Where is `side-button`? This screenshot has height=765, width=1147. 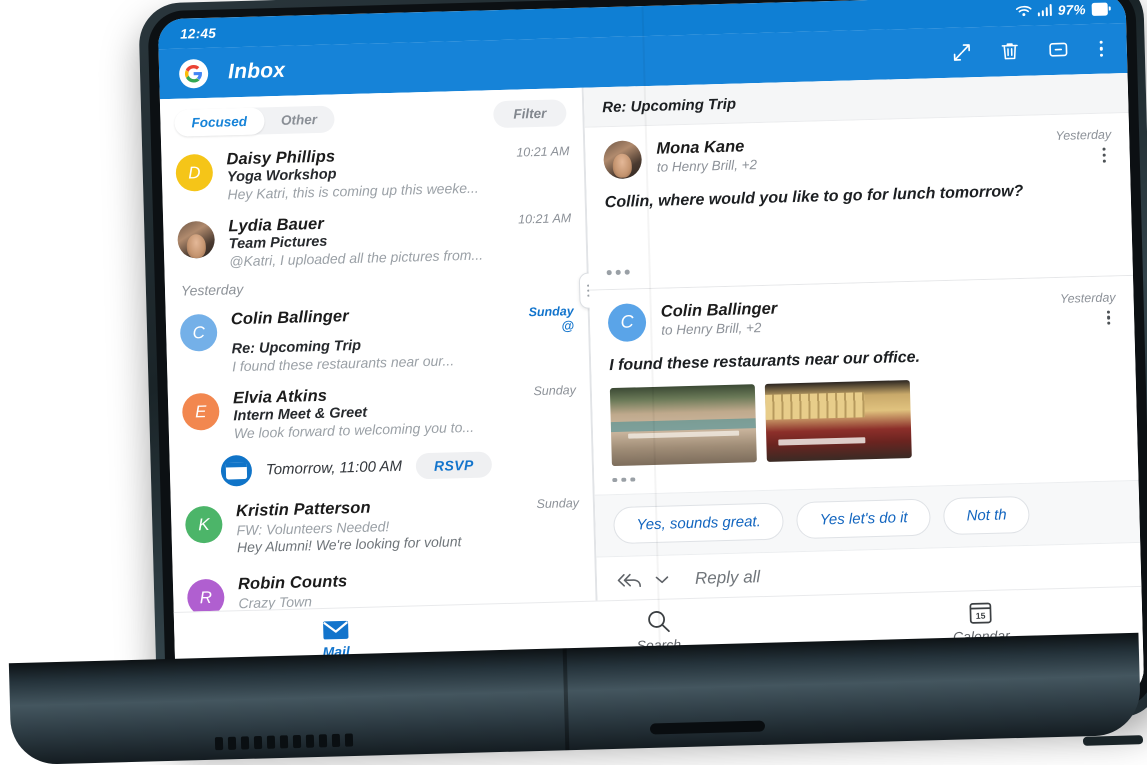 side-button is located at coordinates (1113, 740).